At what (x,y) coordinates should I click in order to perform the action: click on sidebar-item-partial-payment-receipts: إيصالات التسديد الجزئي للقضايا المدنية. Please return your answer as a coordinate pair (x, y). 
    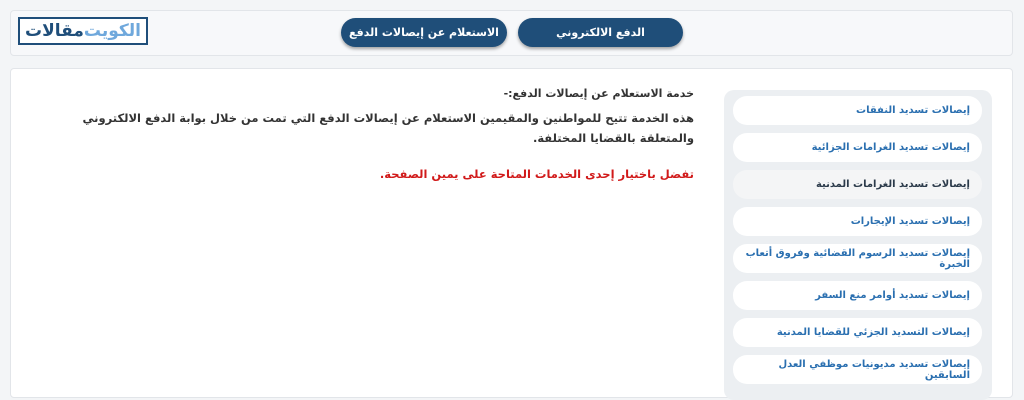
    Looking at the image, I should click on (857, 332).